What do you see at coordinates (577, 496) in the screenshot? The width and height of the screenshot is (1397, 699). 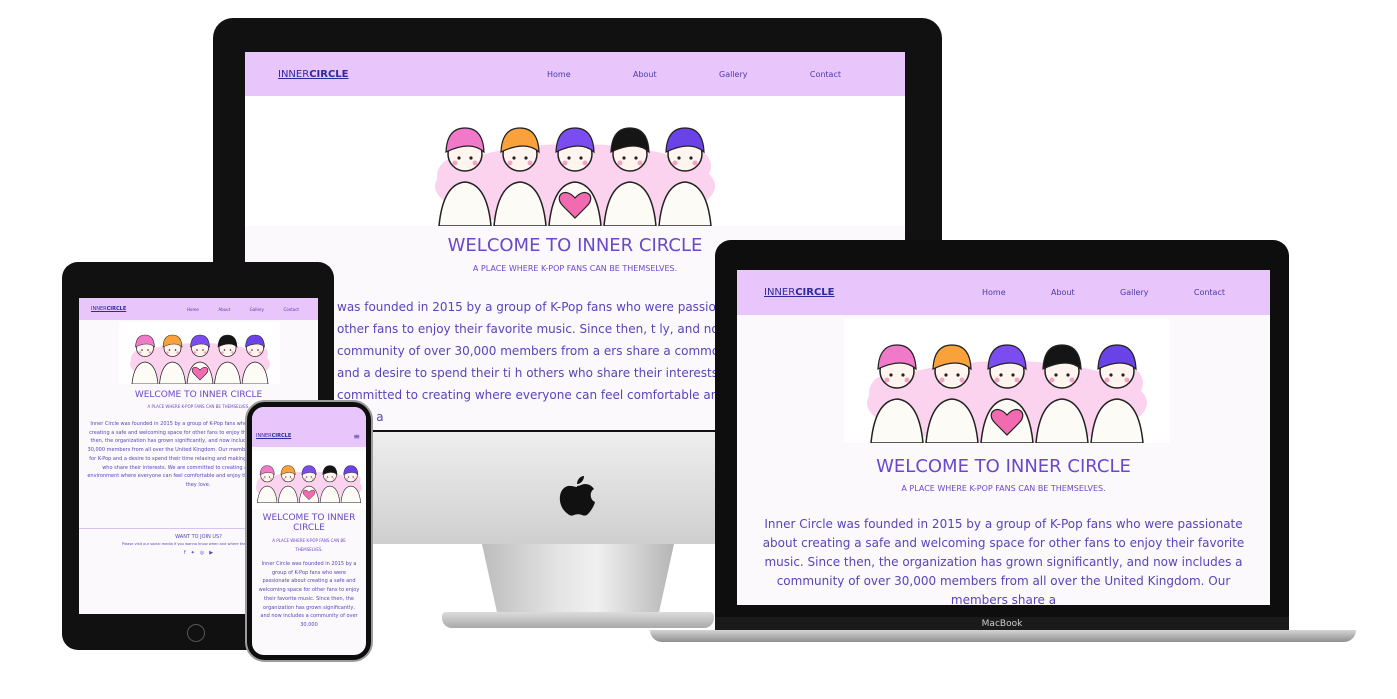 I see `apple-logo-icon` at bounding box center [577, 496].